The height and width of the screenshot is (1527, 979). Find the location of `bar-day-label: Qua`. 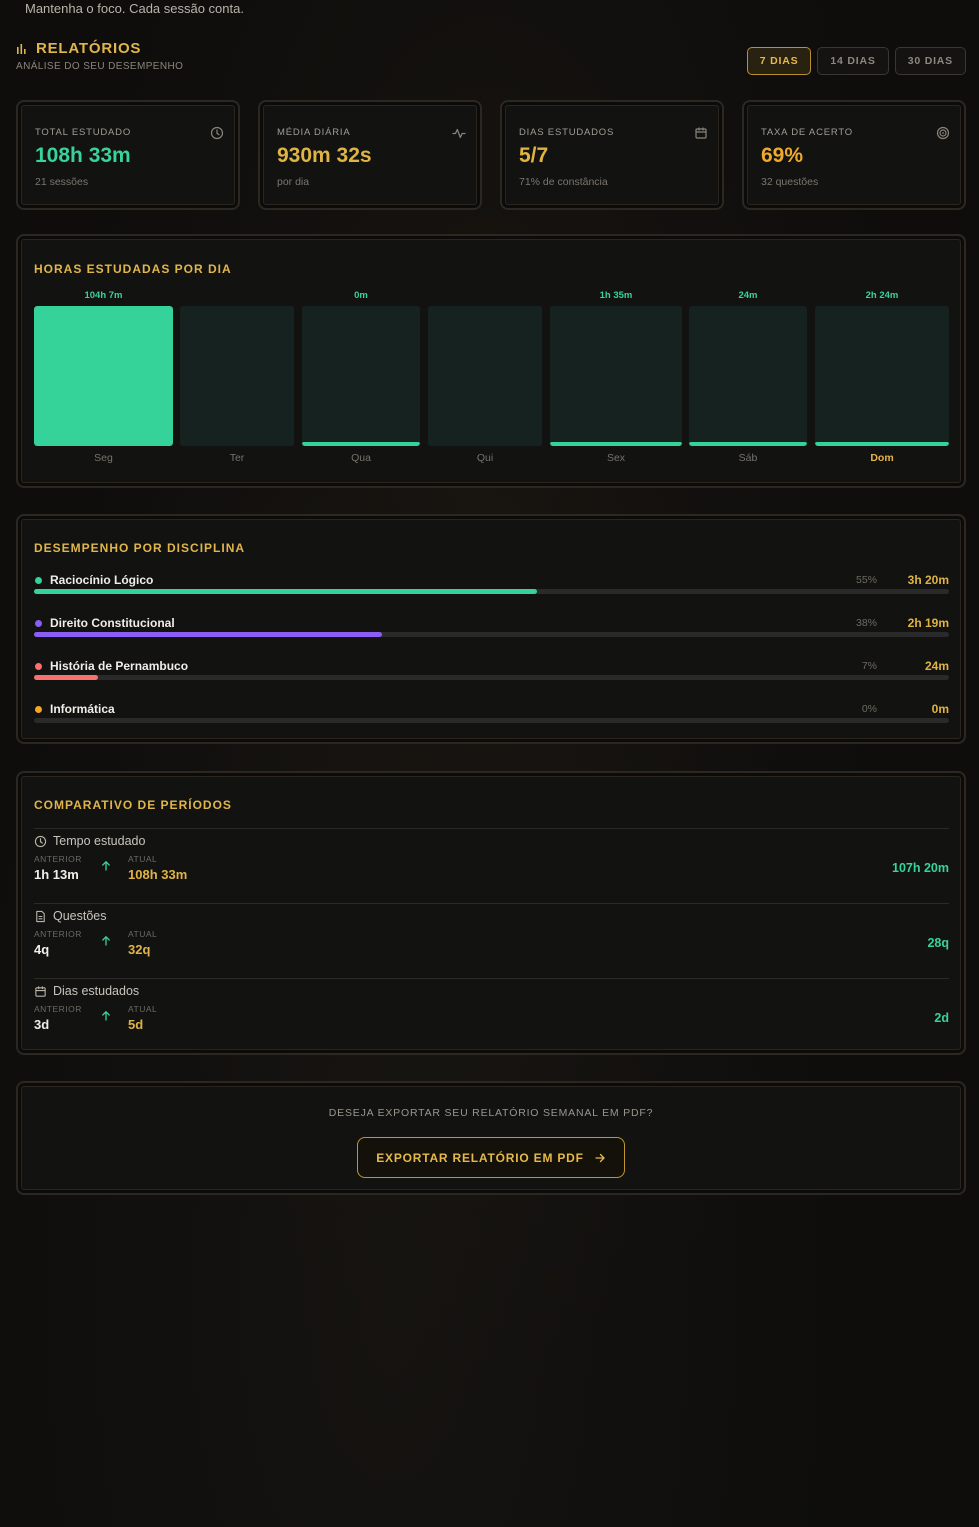

bar-day-label: Qua is located at coordinates (361, 458).